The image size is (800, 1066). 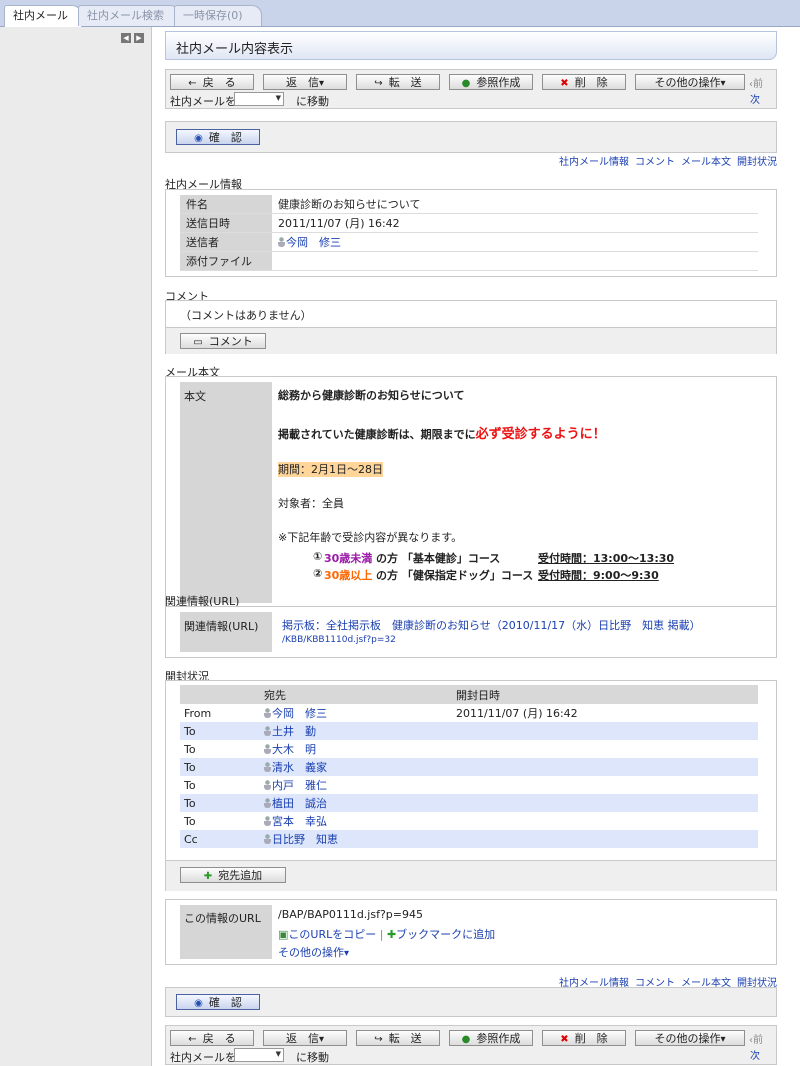 What do you see at coordinates (312, 101) in the screenshot?
I see `move-suffix: に移動` at bounding box center [312, 101].